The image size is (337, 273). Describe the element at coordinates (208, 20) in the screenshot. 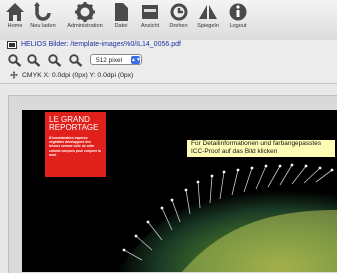

I see `mirror-menu-button: Spiegeln` at that location.